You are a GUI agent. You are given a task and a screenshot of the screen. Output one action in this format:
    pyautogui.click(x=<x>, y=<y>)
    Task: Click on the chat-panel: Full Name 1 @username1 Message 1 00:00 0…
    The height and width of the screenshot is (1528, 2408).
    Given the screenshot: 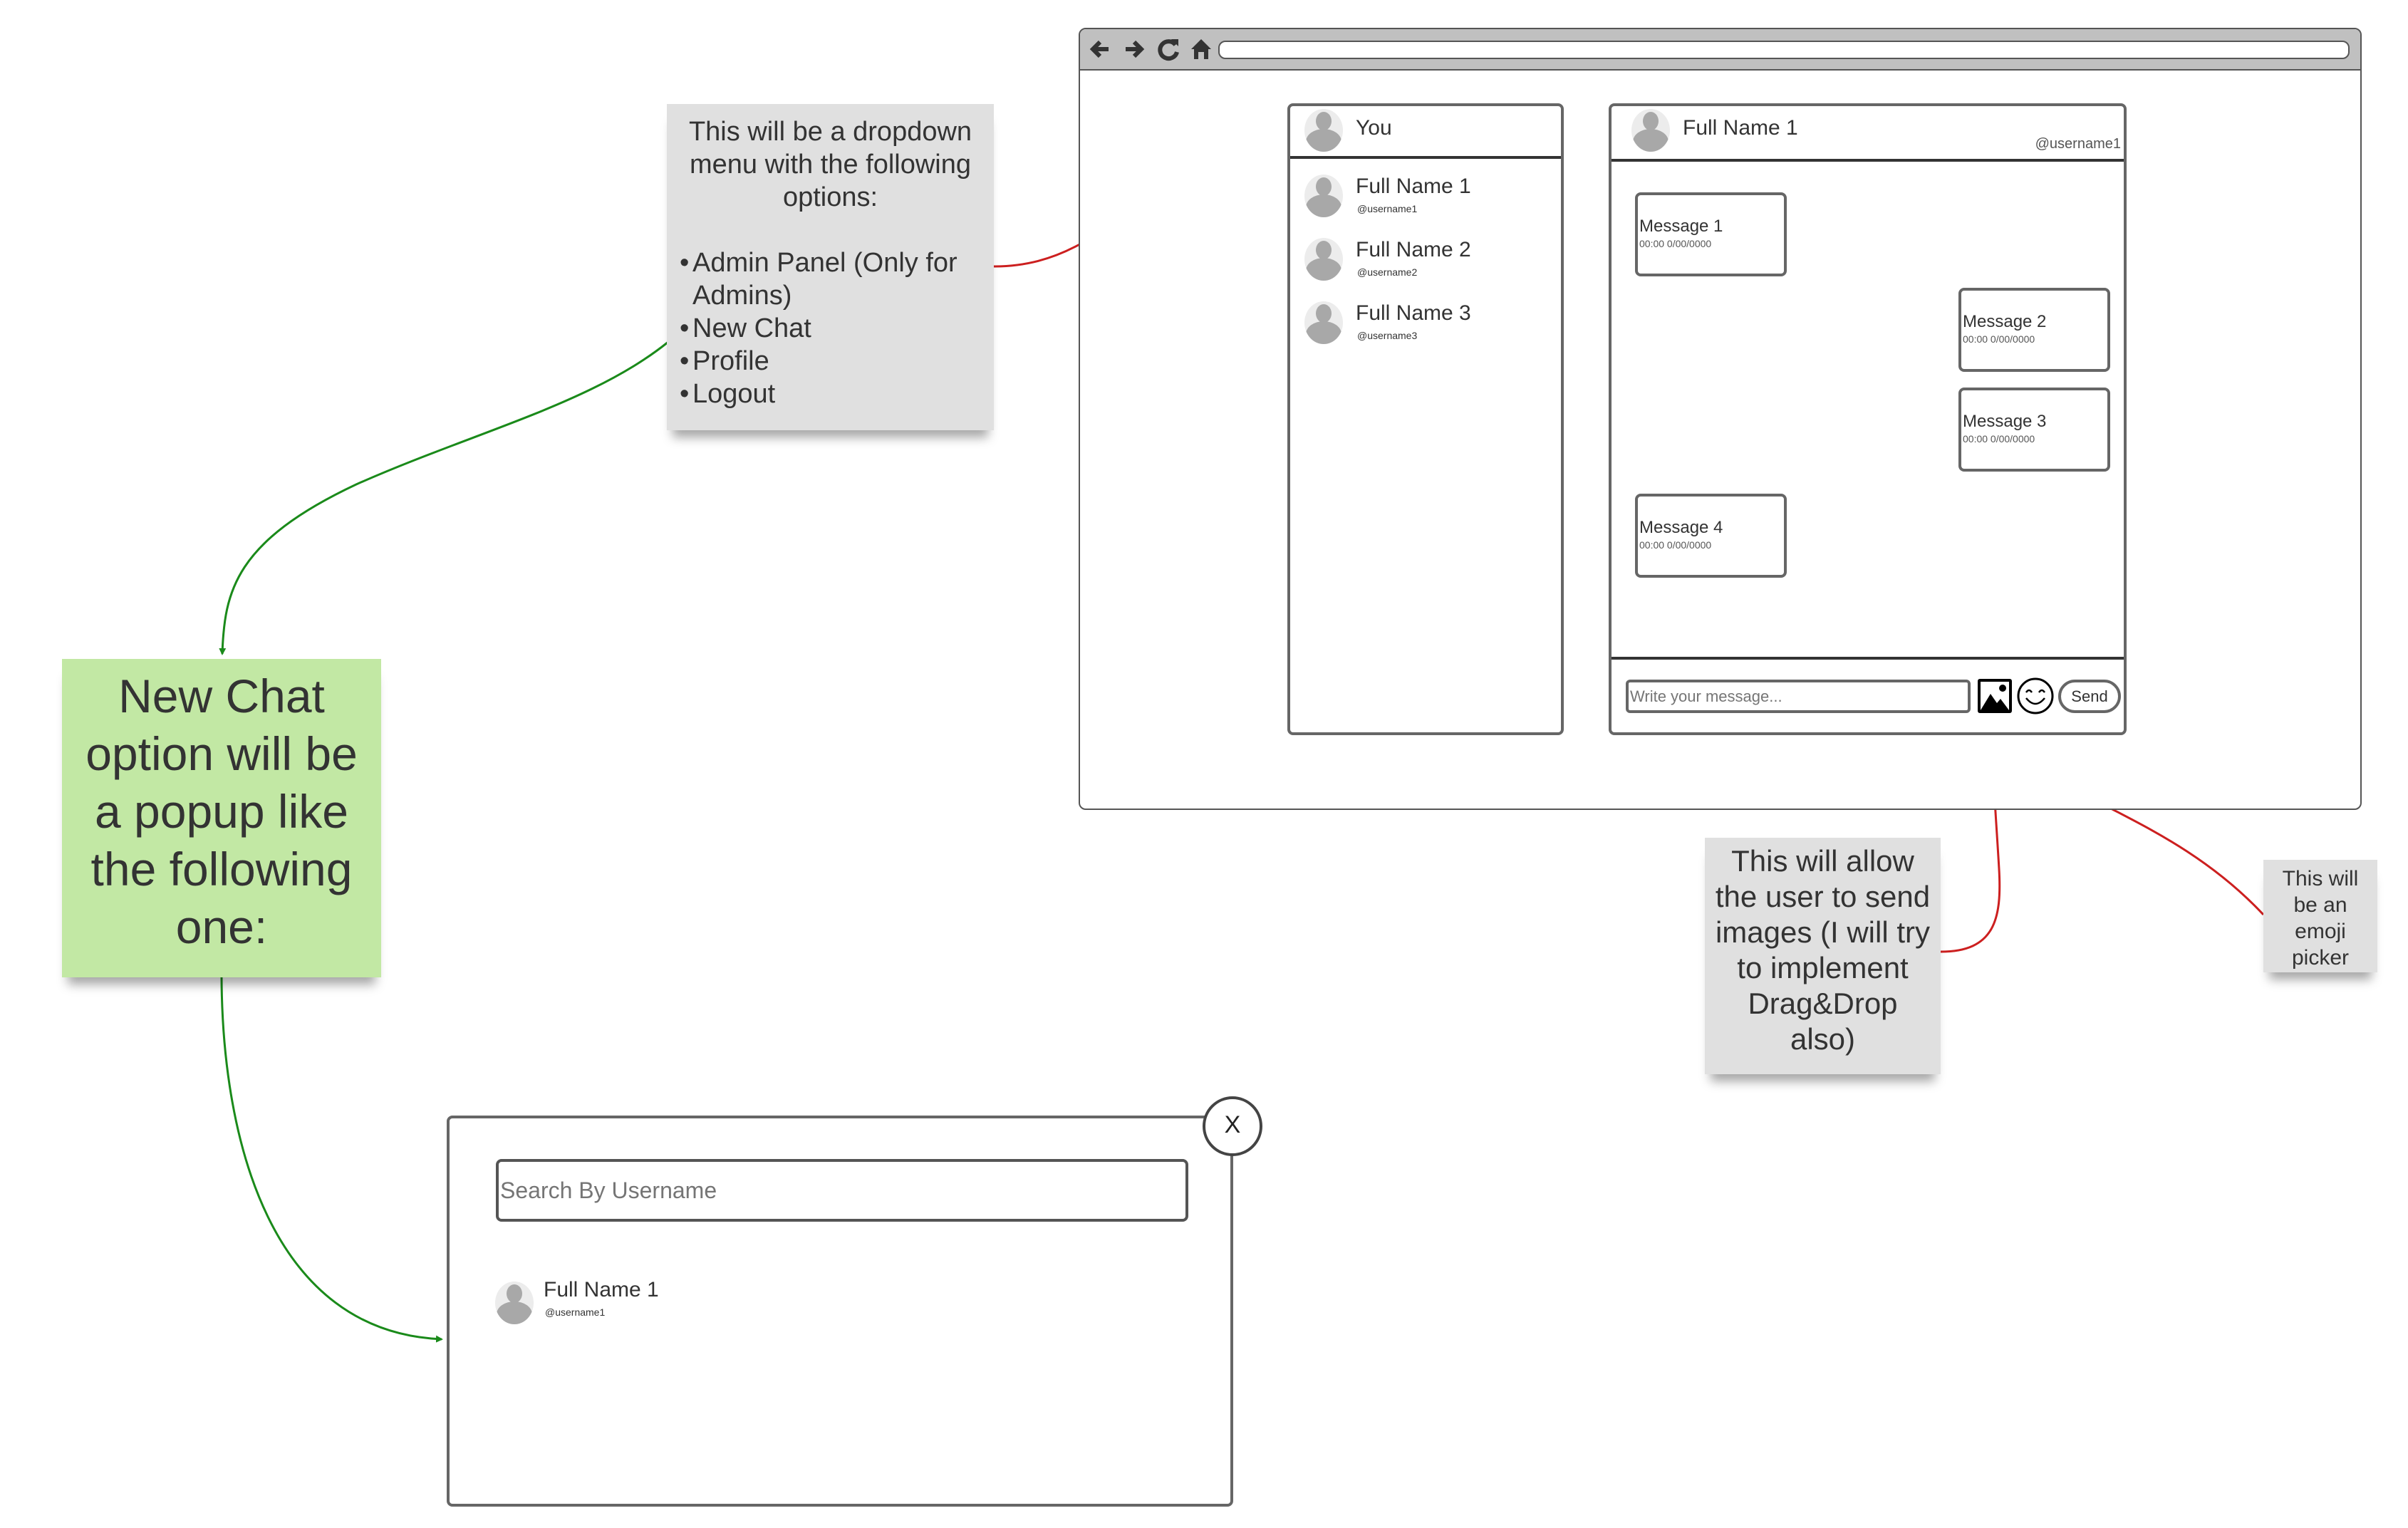 What is the action you would take?
    pyautogui.click(x=1868, y=419)
    